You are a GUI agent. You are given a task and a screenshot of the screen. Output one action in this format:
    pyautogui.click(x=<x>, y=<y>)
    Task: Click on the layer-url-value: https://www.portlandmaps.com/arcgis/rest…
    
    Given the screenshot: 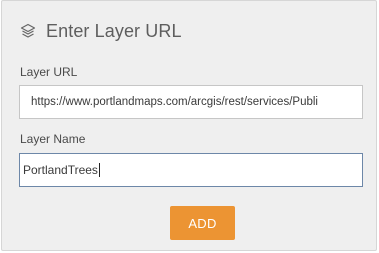 What is the action you would take?
    pyautogui.click(x=174, y=102)
    